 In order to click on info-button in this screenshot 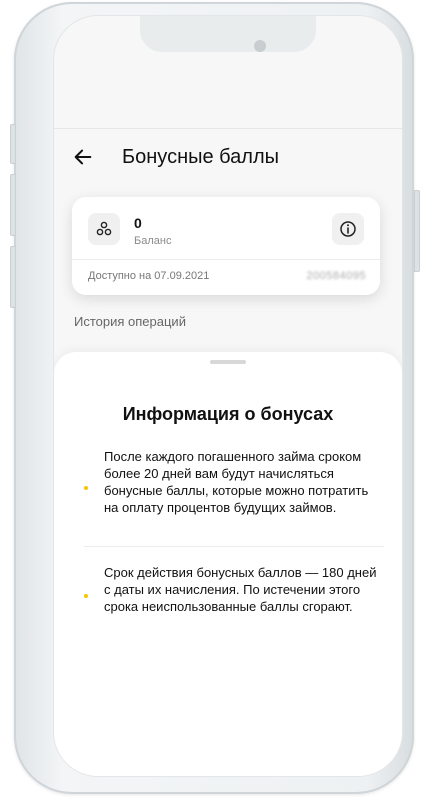, I will do `click(348, 229)`.